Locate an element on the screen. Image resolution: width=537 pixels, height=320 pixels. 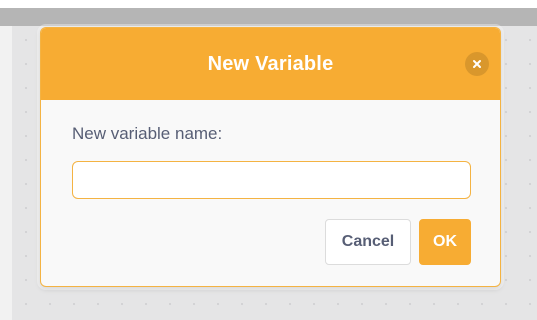
variable-name-label: New variable name: is located at coordinates (147, 133).